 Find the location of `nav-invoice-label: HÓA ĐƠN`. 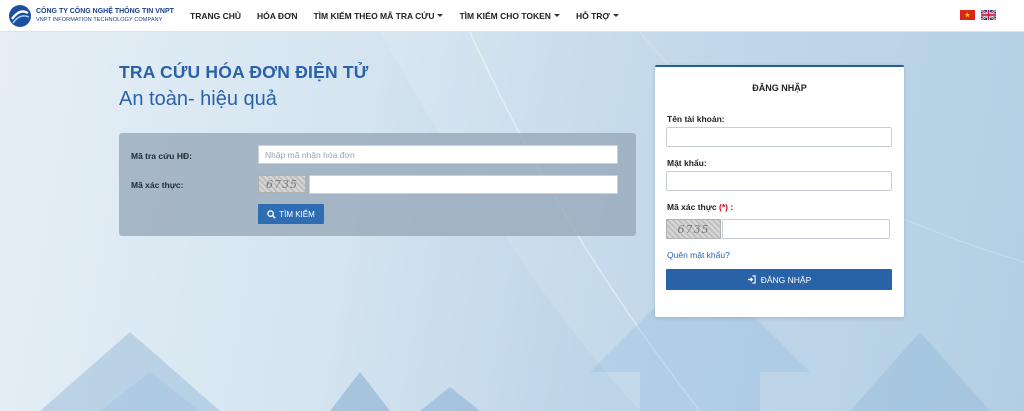

nav-invoice-label: HÓA ĐƠN is located at coordinates (277, 15).